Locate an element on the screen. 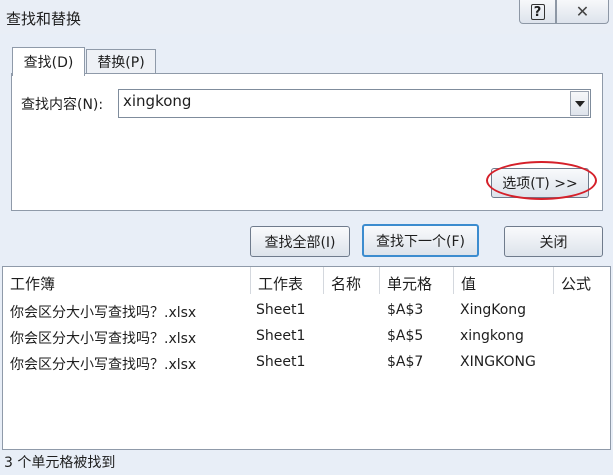  tab-replace: 替换(P) is located at coordinates (121, 61).